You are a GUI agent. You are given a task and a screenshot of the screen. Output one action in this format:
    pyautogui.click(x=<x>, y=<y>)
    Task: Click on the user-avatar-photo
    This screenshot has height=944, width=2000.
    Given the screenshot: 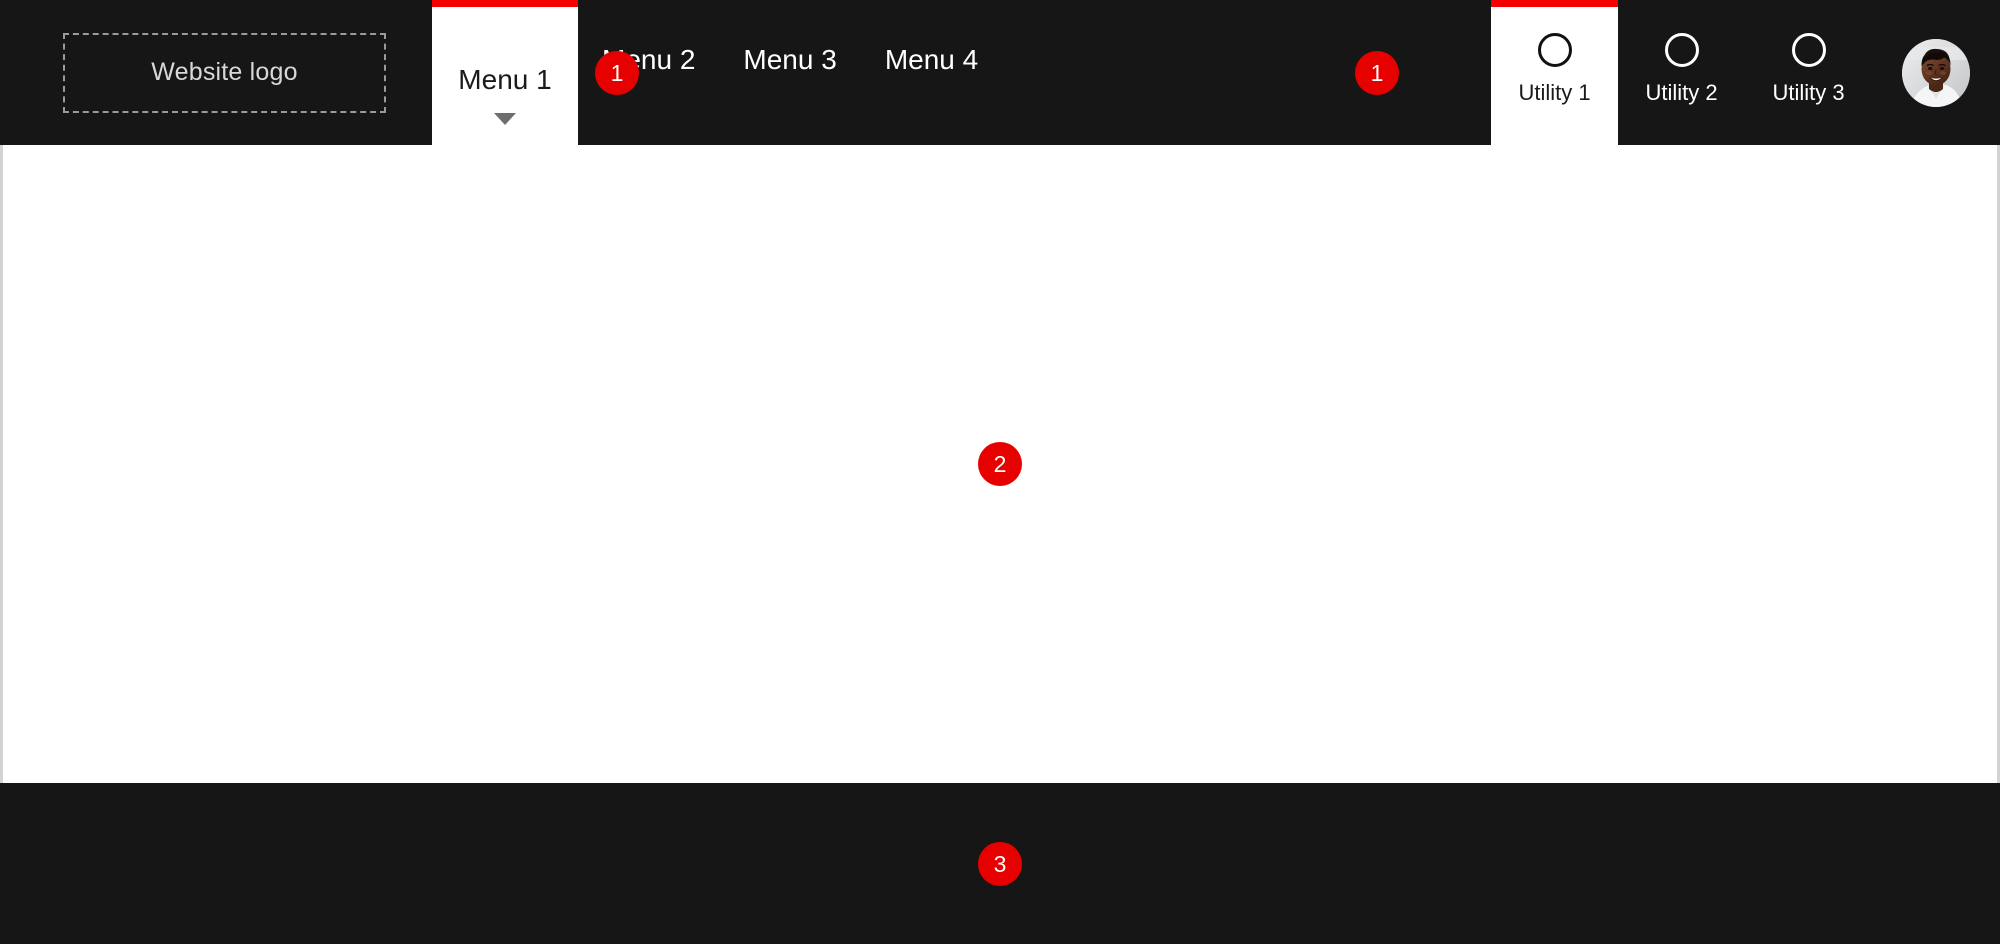 What is the action you would take?
    pyautogui.click(x=1936, y=72)
    